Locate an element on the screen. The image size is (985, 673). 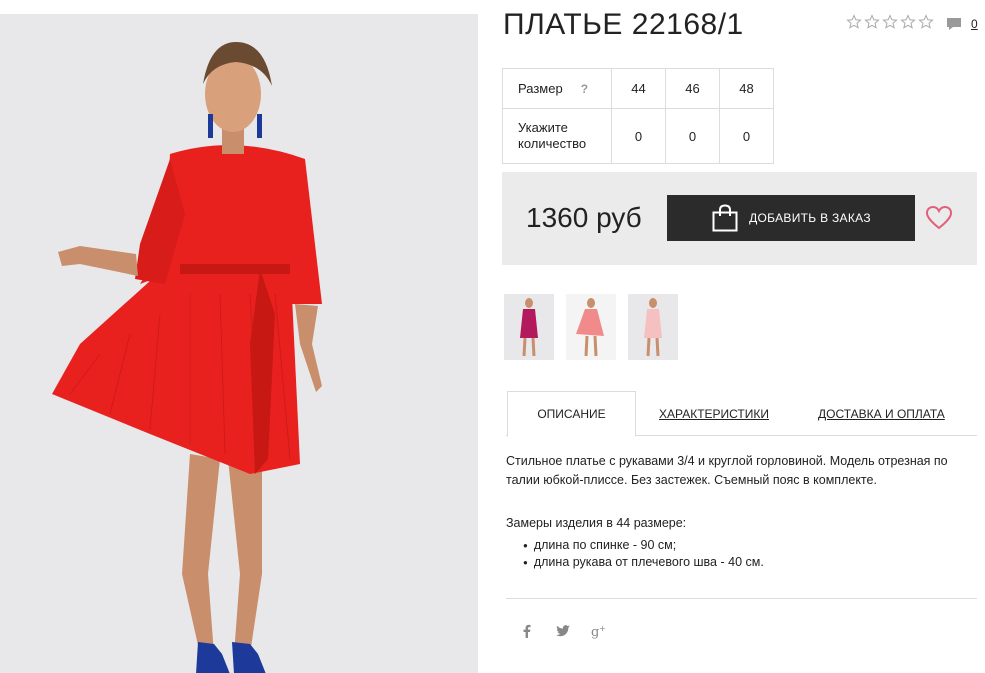
comments-count: 0 is located at coordinates (974, 24).